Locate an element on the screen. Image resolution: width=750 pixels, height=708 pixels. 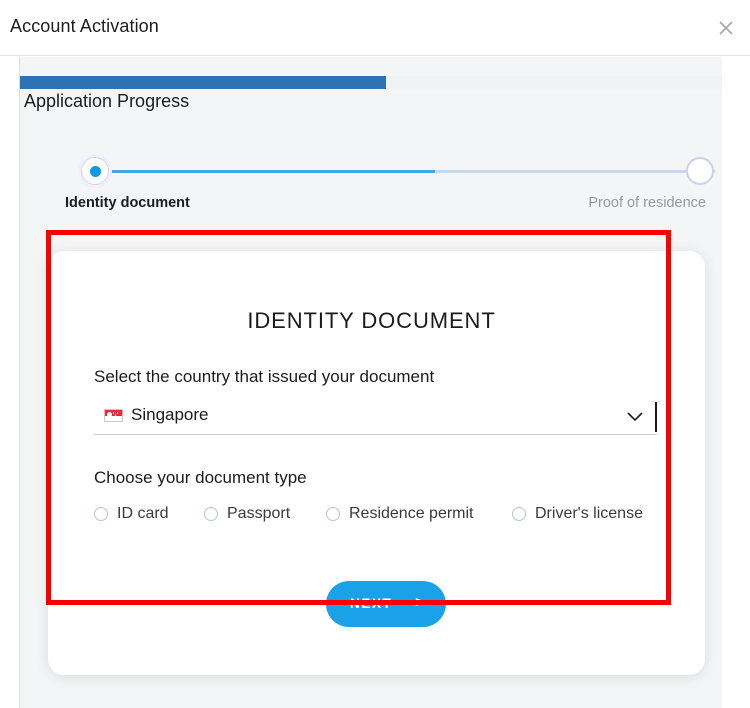
radio-label: Residence permit is located at coordinates (411, 513).